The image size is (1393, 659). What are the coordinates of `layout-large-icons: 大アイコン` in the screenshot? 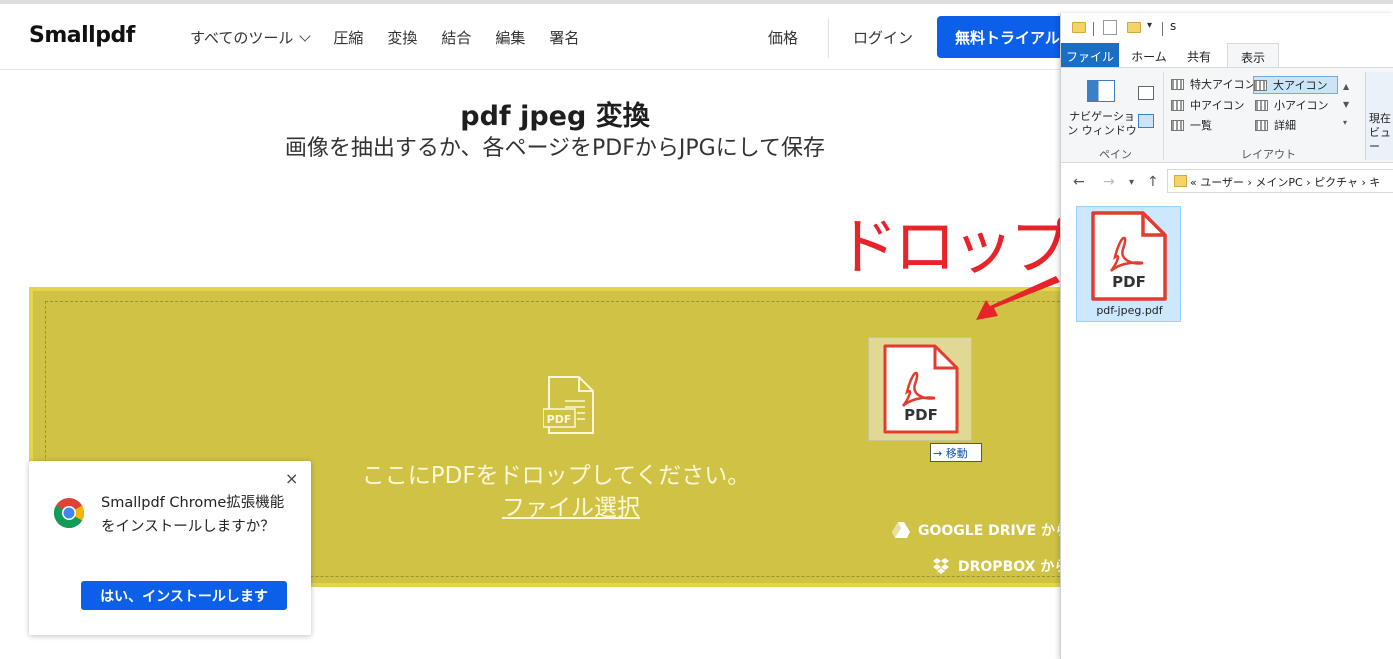 It's located at (1296, 85).